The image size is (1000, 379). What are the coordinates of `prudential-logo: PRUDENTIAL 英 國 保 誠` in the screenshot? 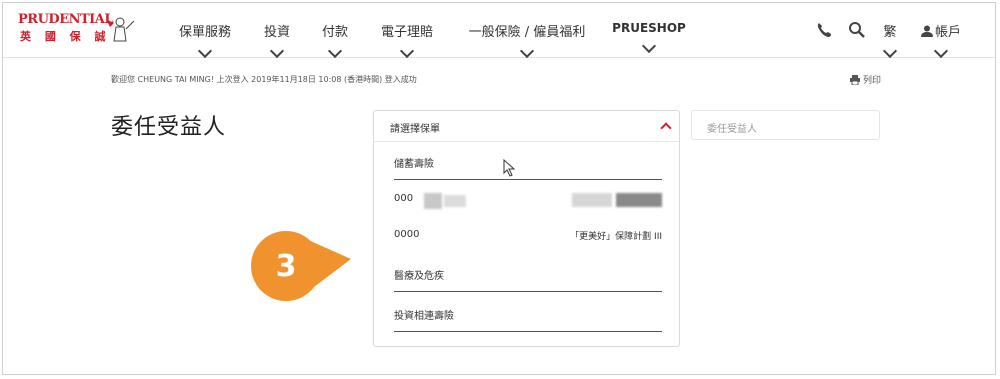 It's located at (78, 30).